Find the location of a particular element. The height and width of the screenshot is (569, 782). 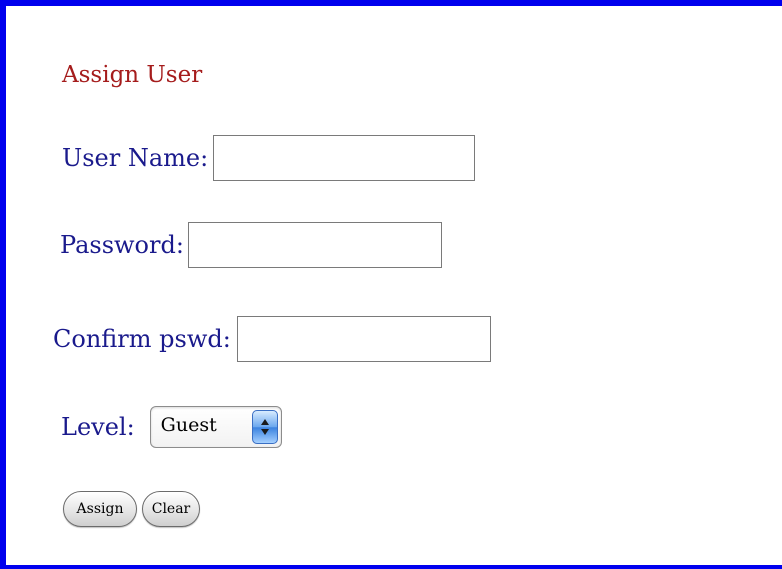

level-select: Guest is located at coordinates (215, 427).